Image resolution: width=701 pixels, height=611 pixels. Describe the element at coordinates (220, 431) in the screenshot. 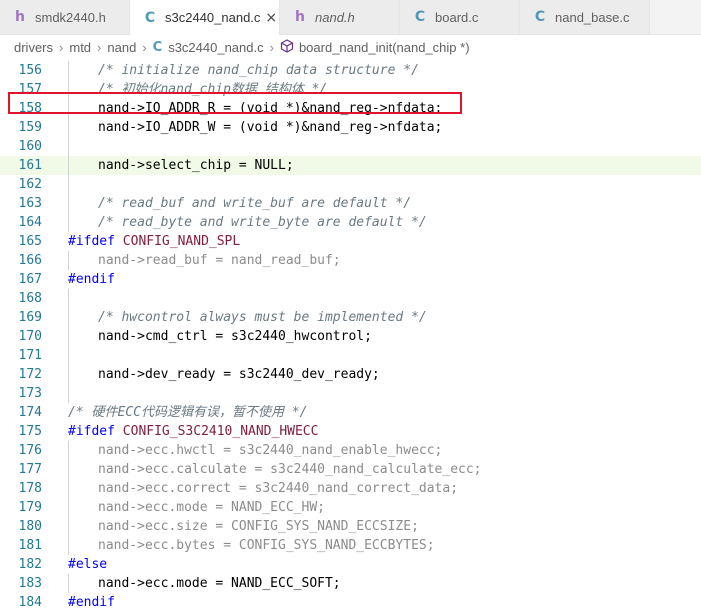

I see `code-token: CONFIG_S3C2410_NAND_HWECC` at that location.